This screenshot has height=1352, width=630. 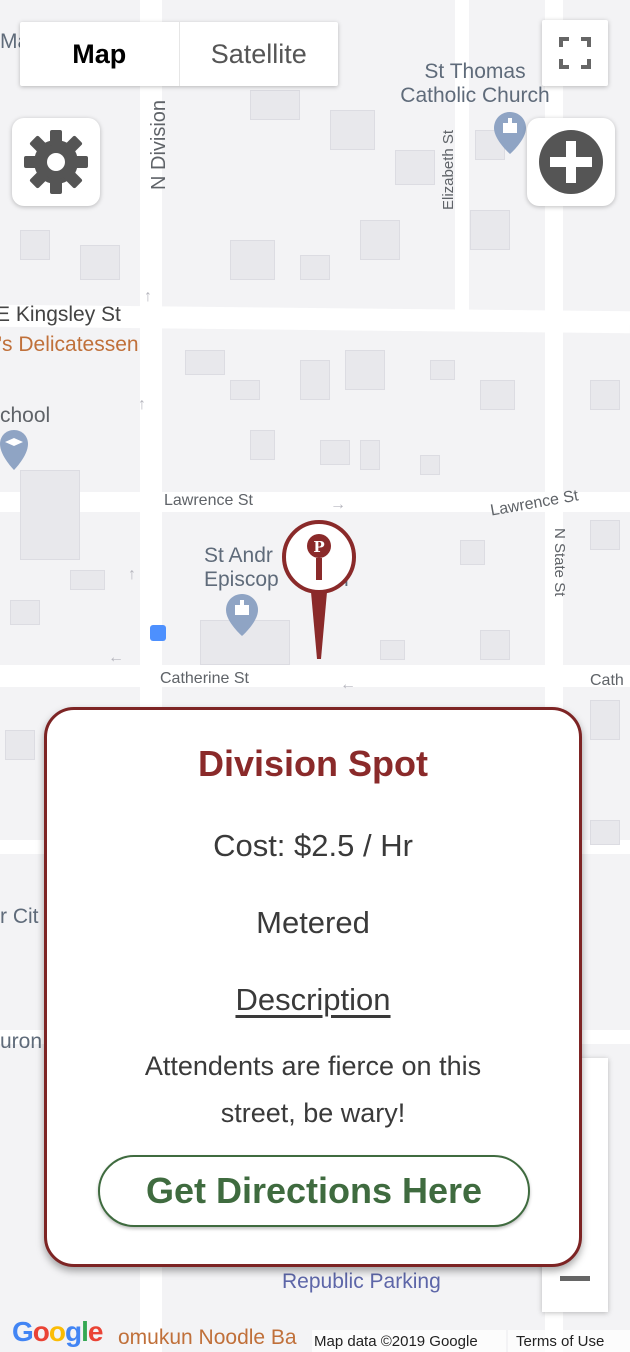 I want to click on description-heading: Description, so click(x=313, y=1000).